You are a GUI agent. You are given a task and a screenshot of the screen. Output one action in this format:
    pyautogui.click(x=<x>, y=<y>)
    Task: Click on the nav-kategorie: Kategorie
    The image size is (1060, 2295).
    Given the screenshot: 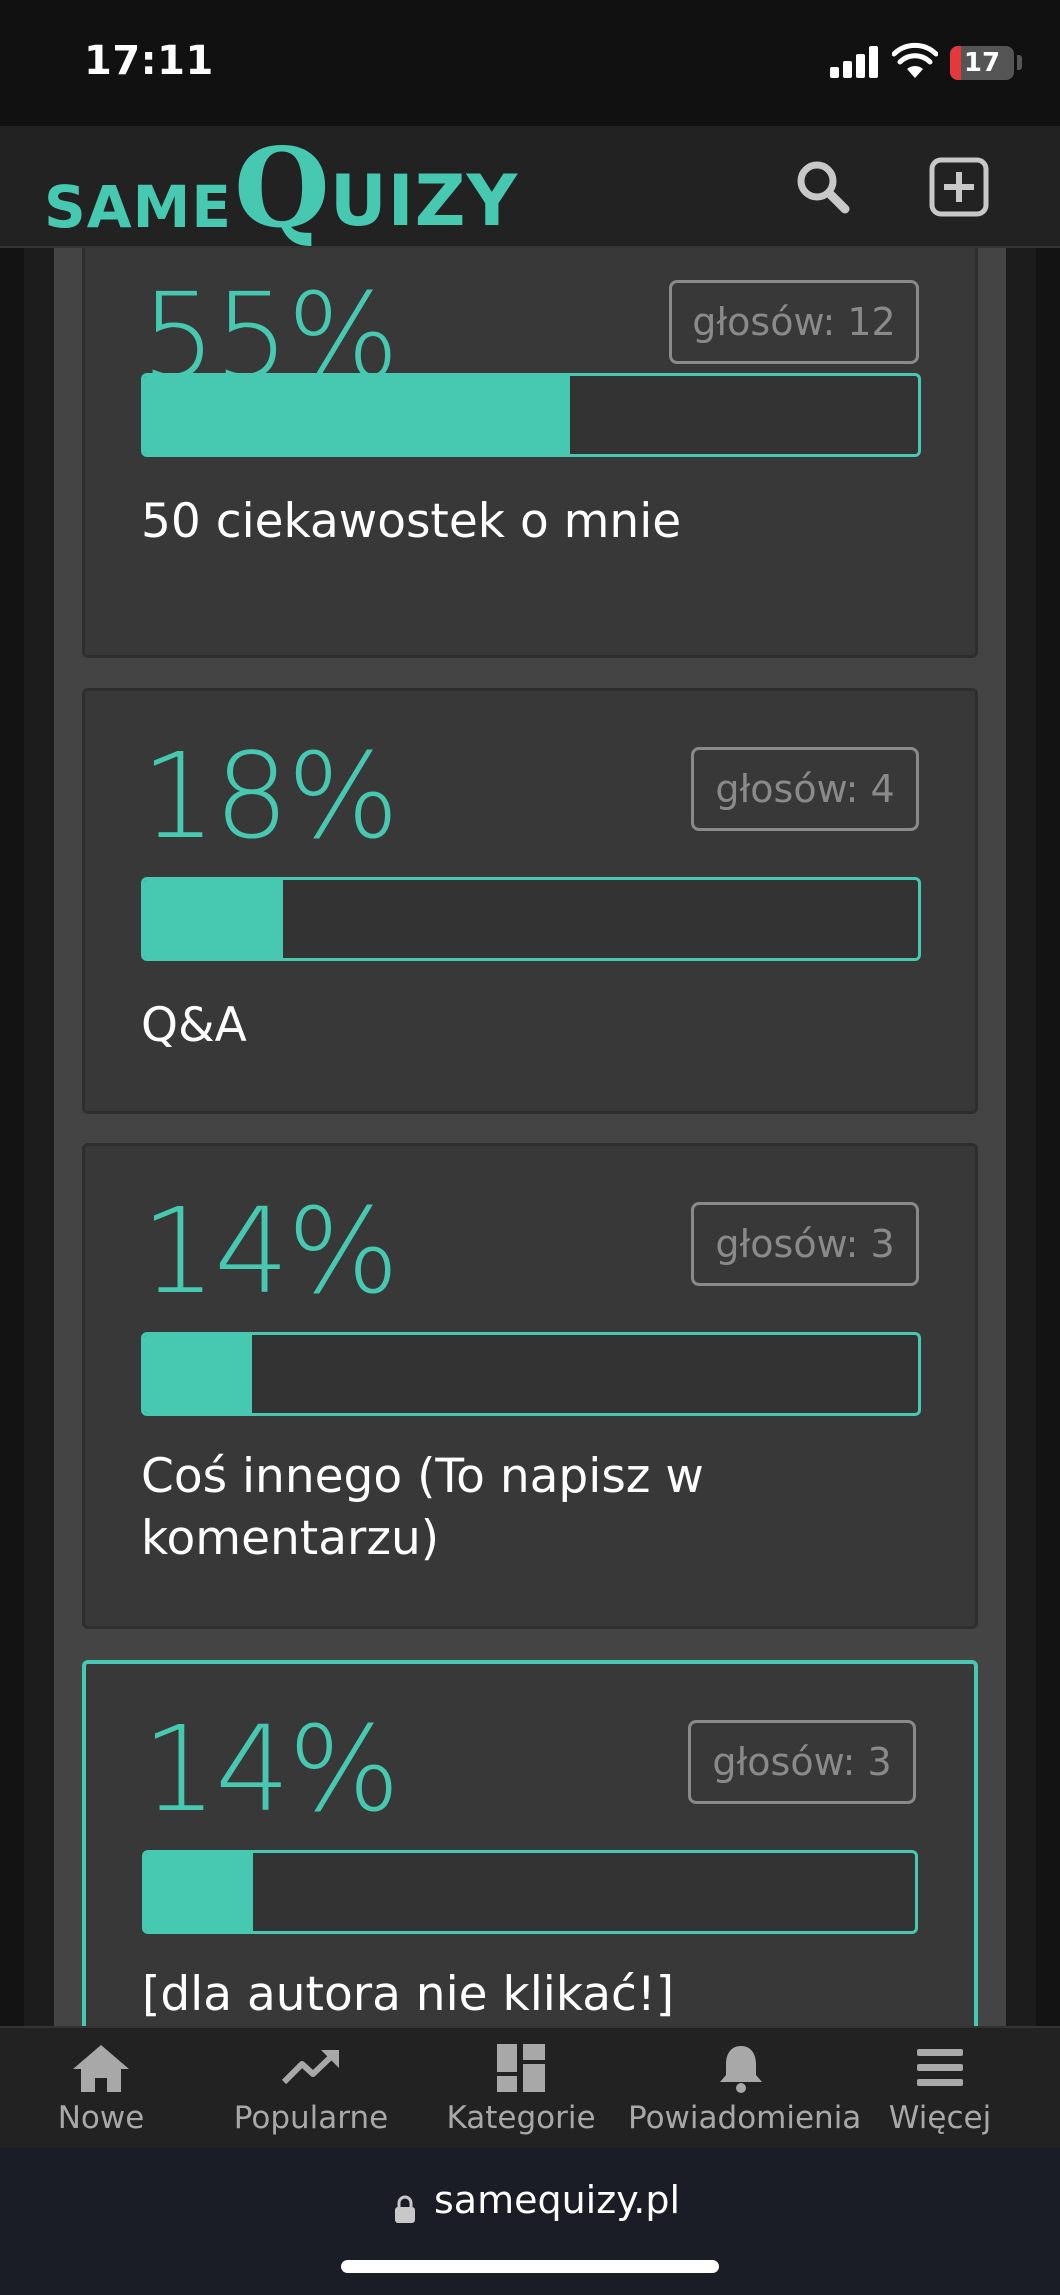 What is the action you would take?
    pyautogui.click(x=521, y=2089)
    